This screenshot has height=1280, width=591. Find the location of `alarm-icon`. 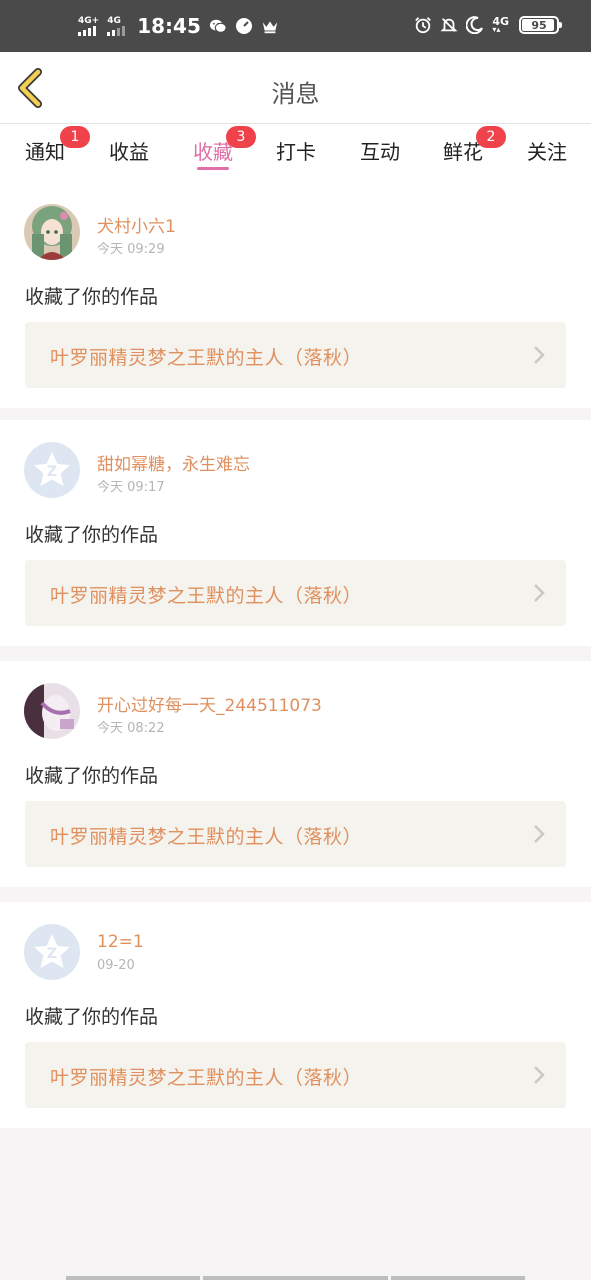

alarm-icon is located at coordinates (423, 25).